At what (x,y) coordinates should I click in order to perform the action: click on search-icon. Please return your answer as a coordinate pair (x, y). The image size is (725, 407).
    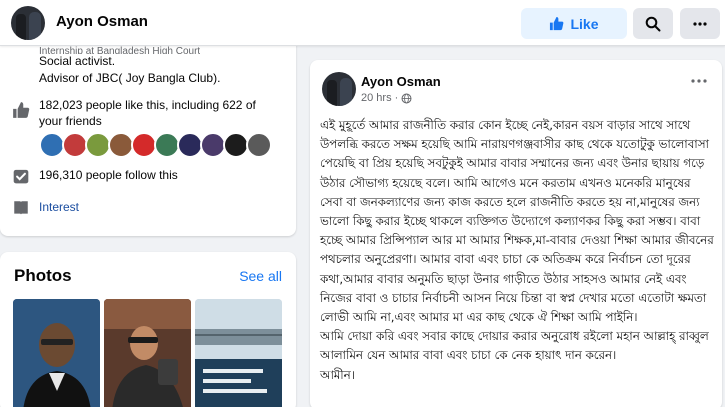
    Looking at the image, I should click on (653, 23).